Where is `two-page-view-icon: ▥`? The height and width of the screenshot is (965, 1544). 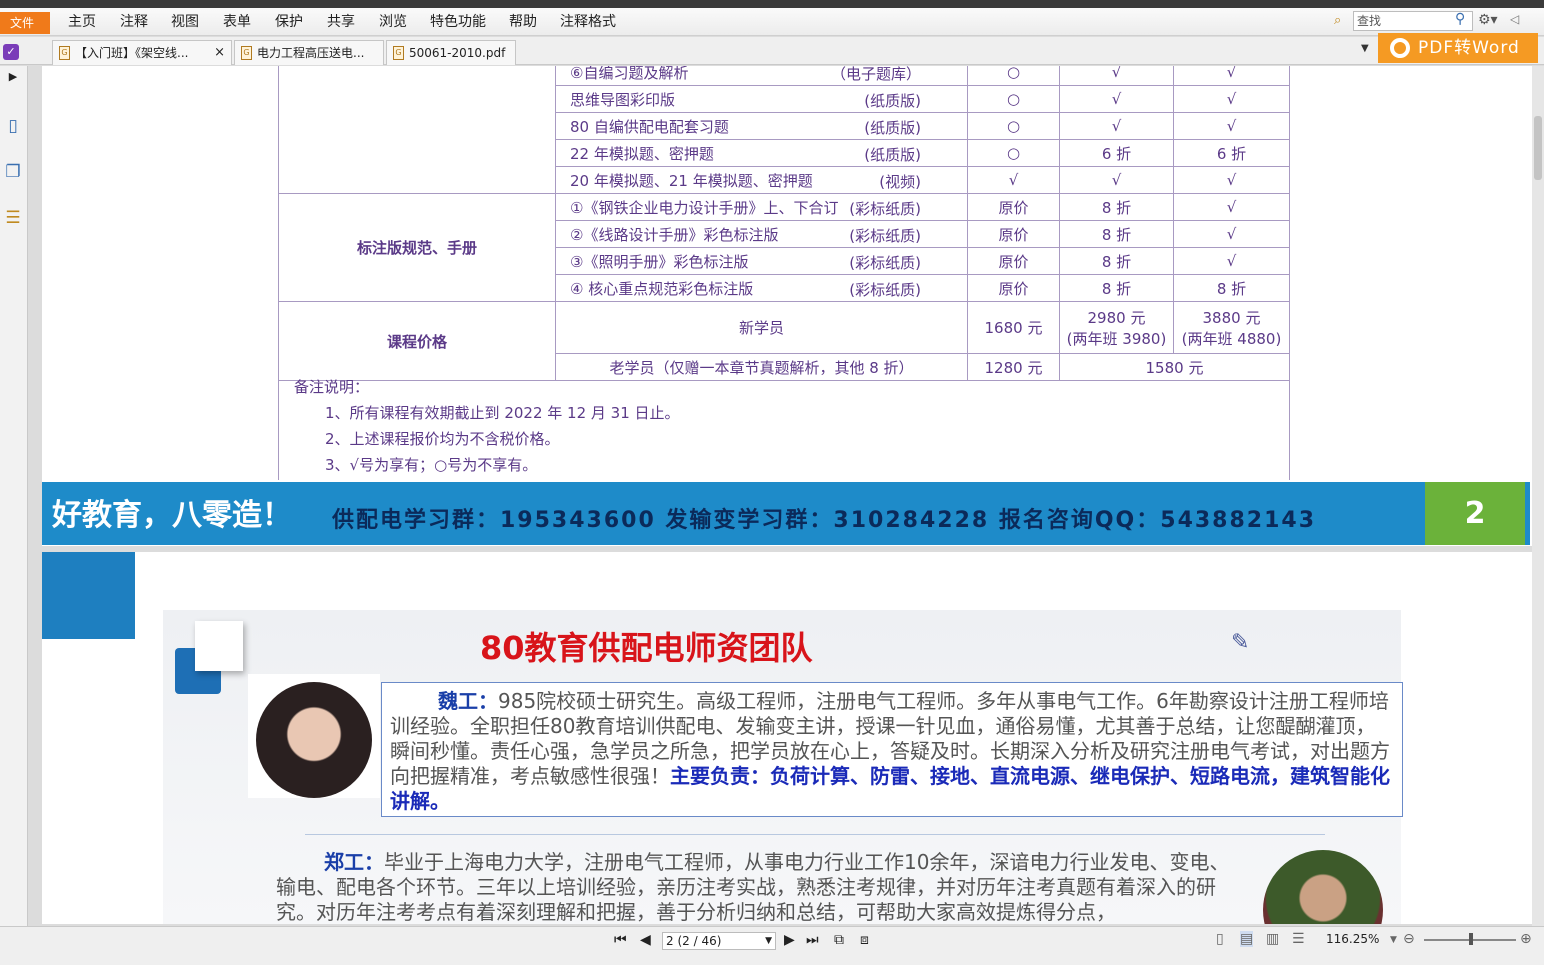
two-page-view-icon: ▥ is located at coordinates (1272, 939).